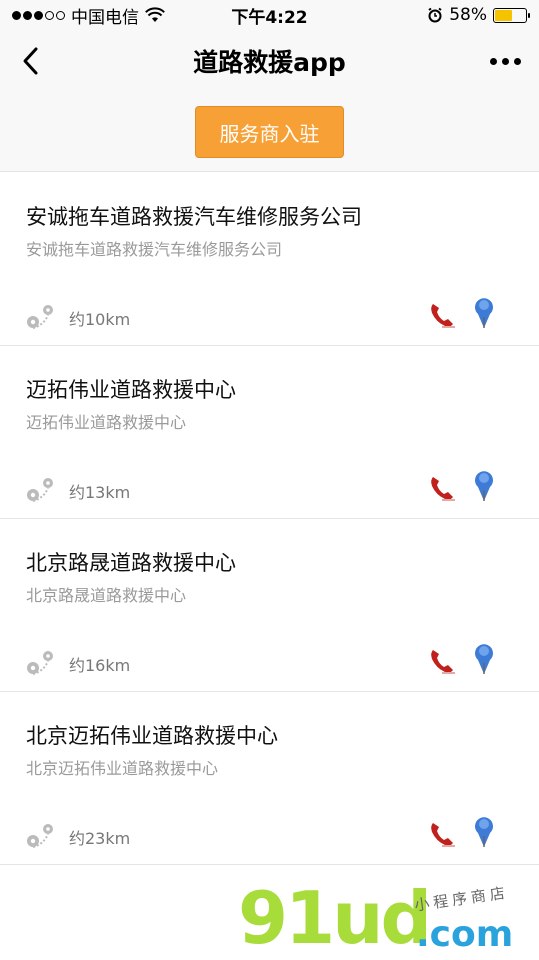  I want to click on provider-name: 安诚拖车道路救援汽车维修服务公司, so click(194, 217).